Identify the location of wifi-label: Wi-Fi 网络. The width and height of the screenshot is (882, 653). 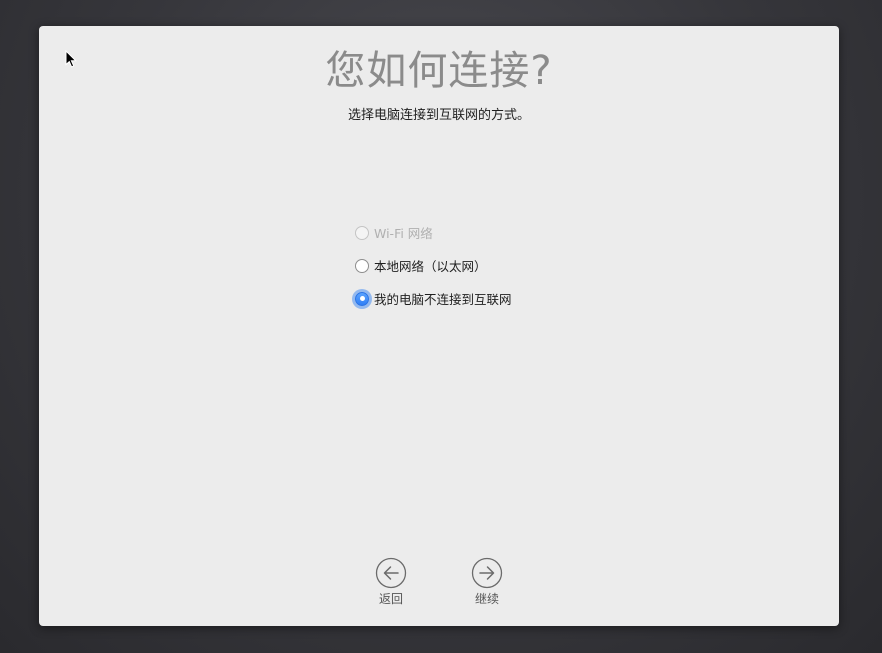
(403, 233).